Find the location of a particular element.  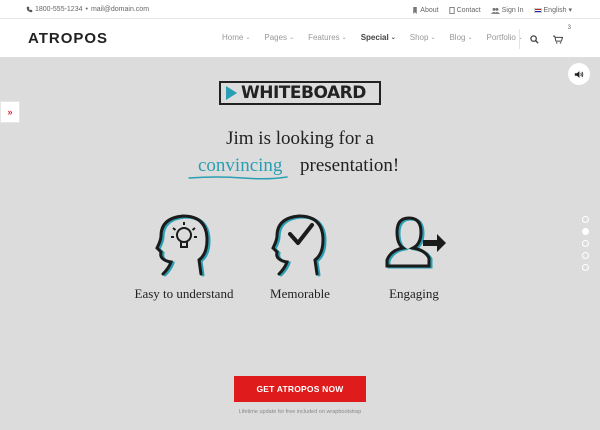

search-button is located at coordinates (534, 39).